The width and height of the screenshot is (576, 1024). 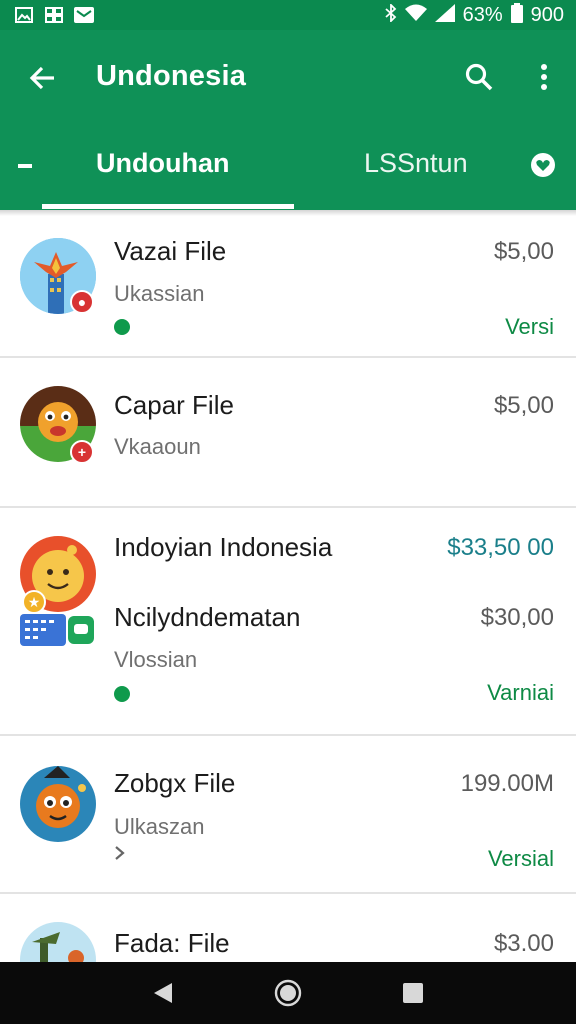 What do you see at coordinates (444, 15) in the screenshot?
I see `signal-icon` at bounding box center [444, 15].